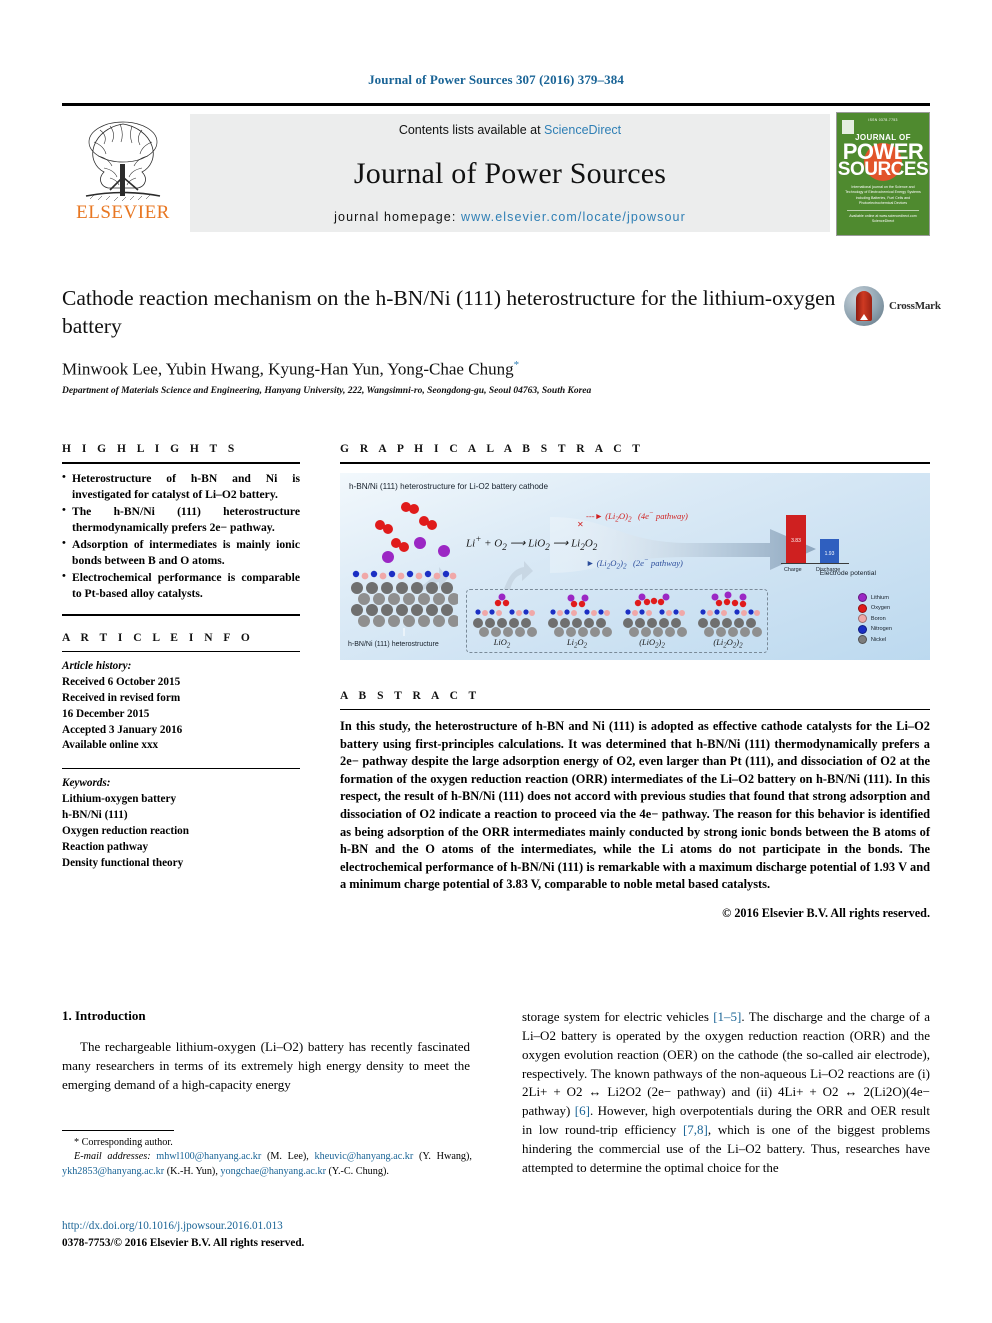 Image resolution: width=992 pixels, height=1323 pixels. Describe the element at coordinates (793, 570) in the screenshot. I see `ga-bar-charge-label: Charge` at that location.